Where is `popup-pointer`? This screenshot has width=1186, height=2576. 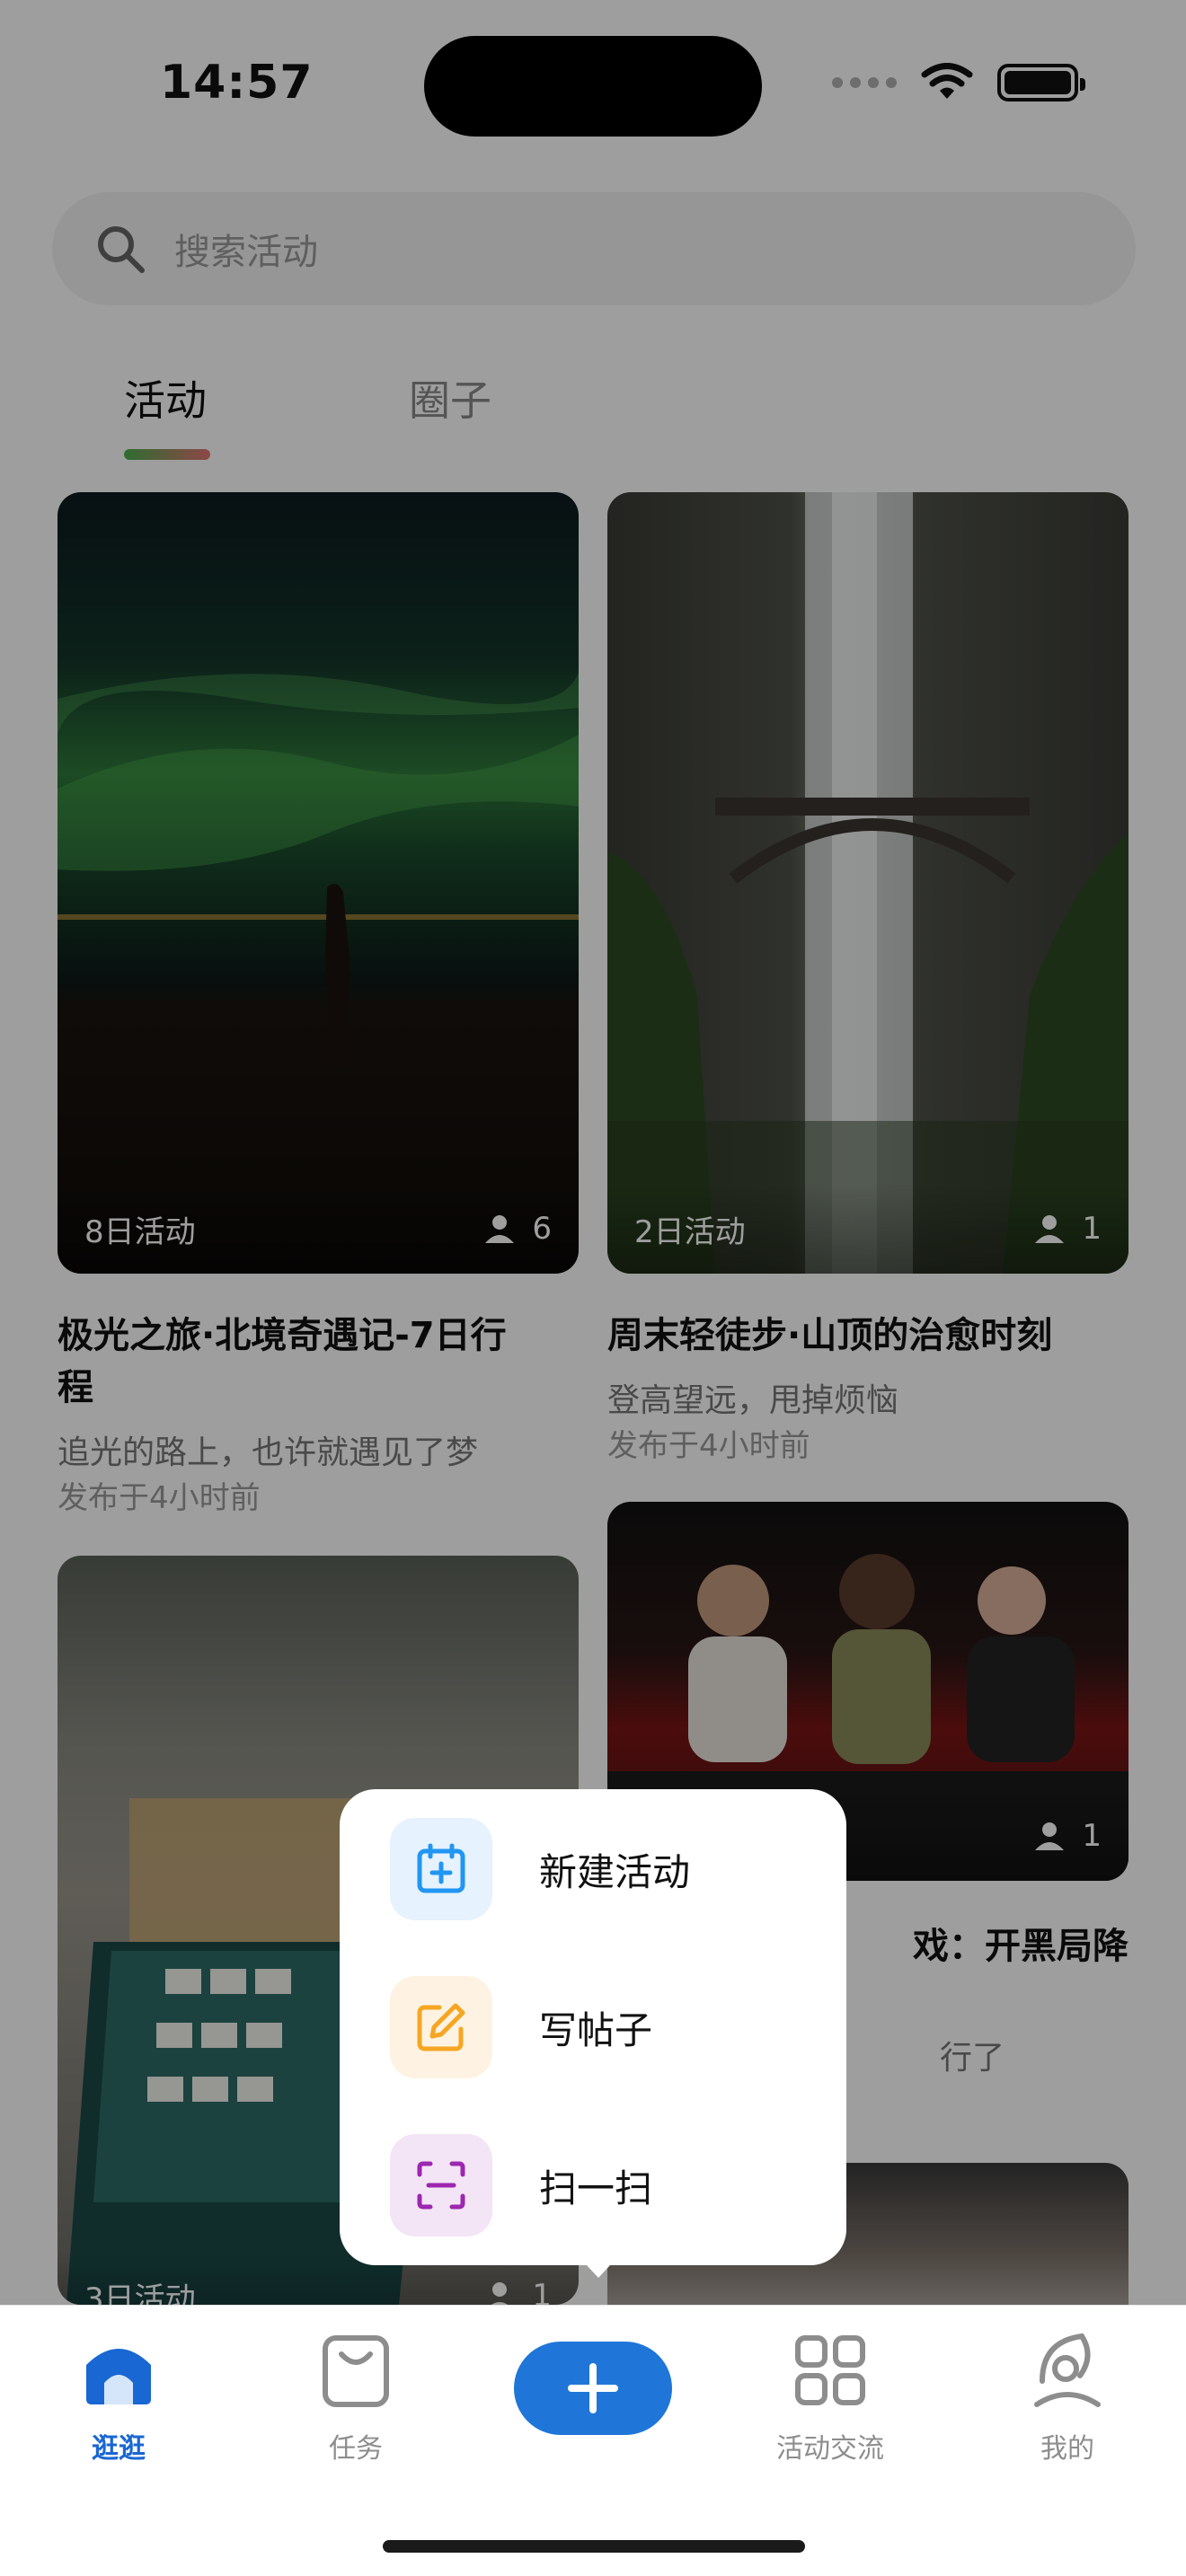 popup-pointer is located at coordinates (598, 2265).